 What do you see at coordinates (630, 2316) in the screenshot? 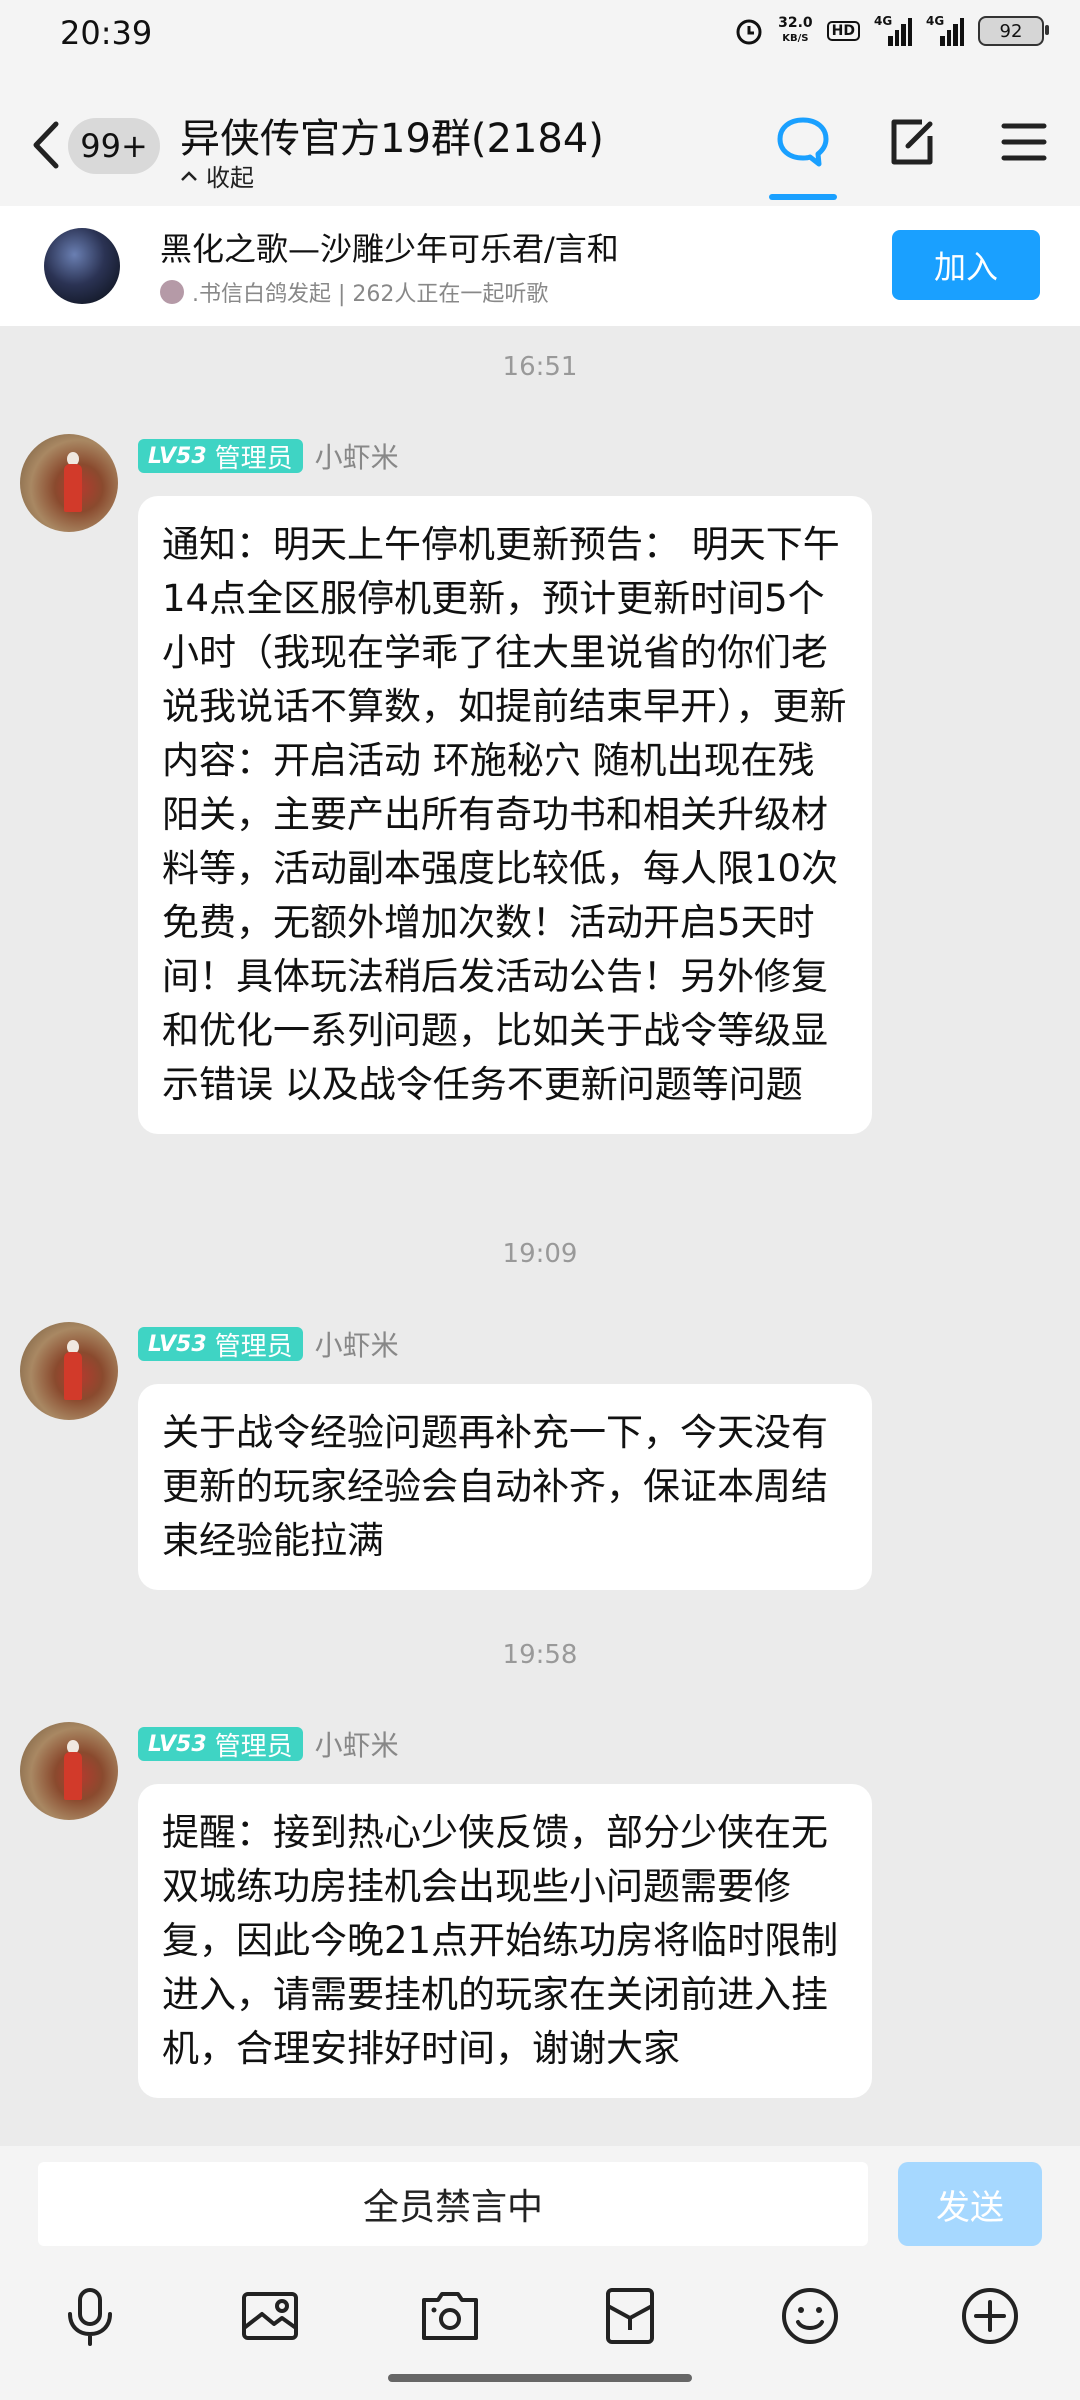
I see `red-packet-icon` at bounding box center [630, 2316].